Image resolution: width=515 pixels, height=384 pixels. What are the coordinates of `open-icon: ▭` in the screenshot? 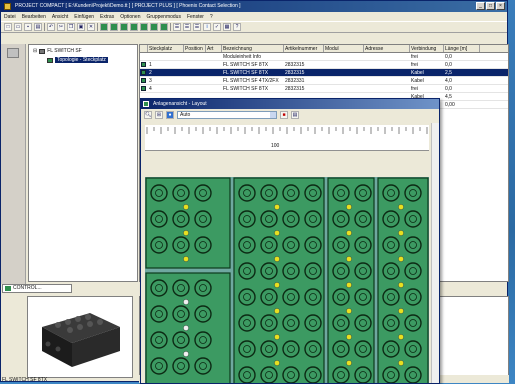 It's located at (18, 27).